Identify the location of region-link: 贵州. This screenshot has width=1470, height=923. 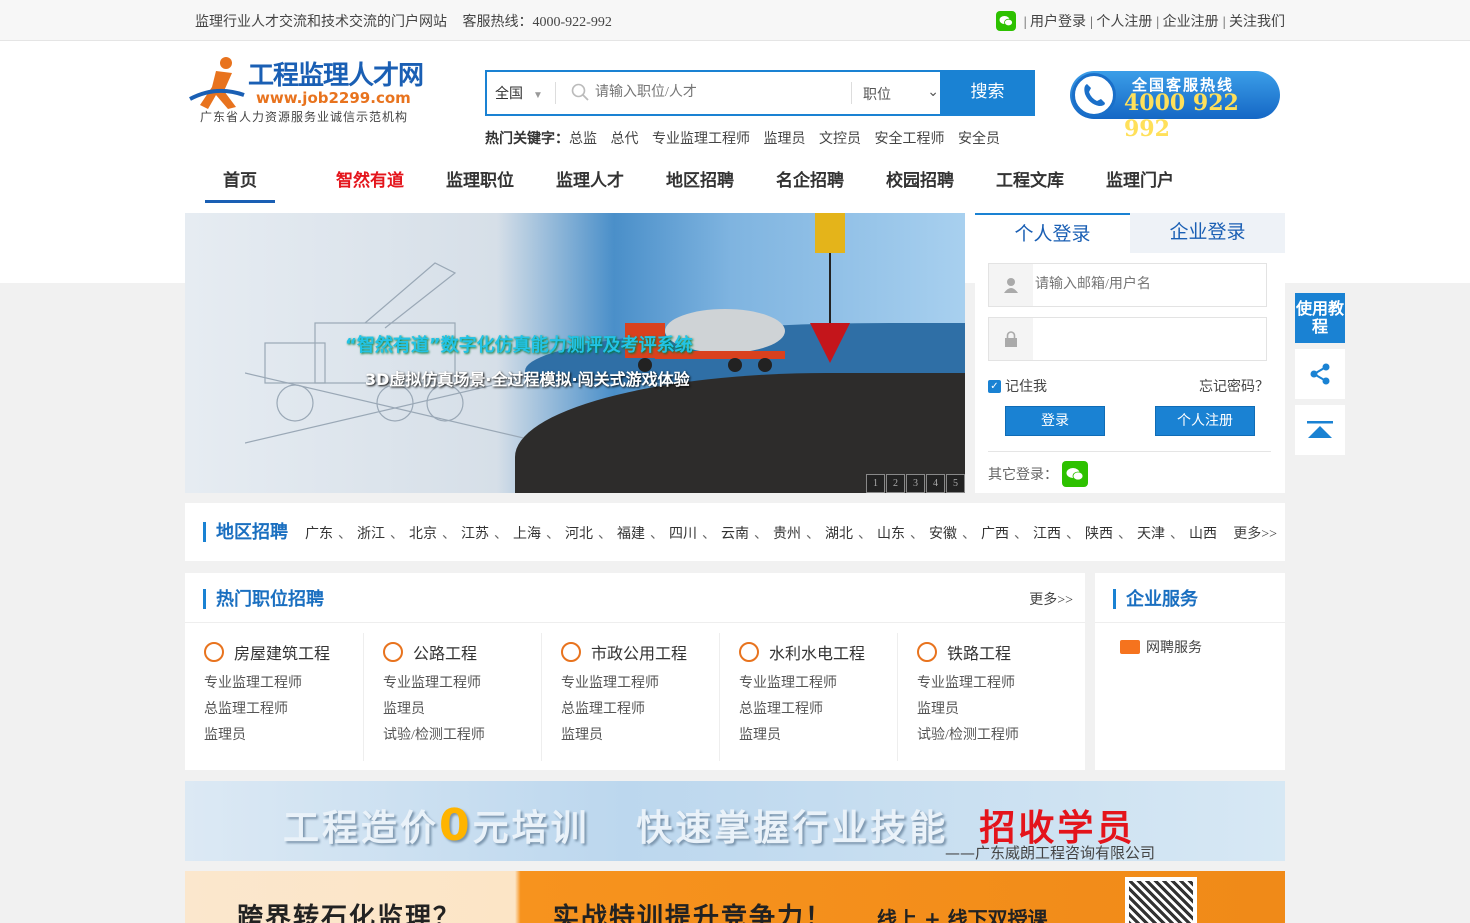
(799, 533).